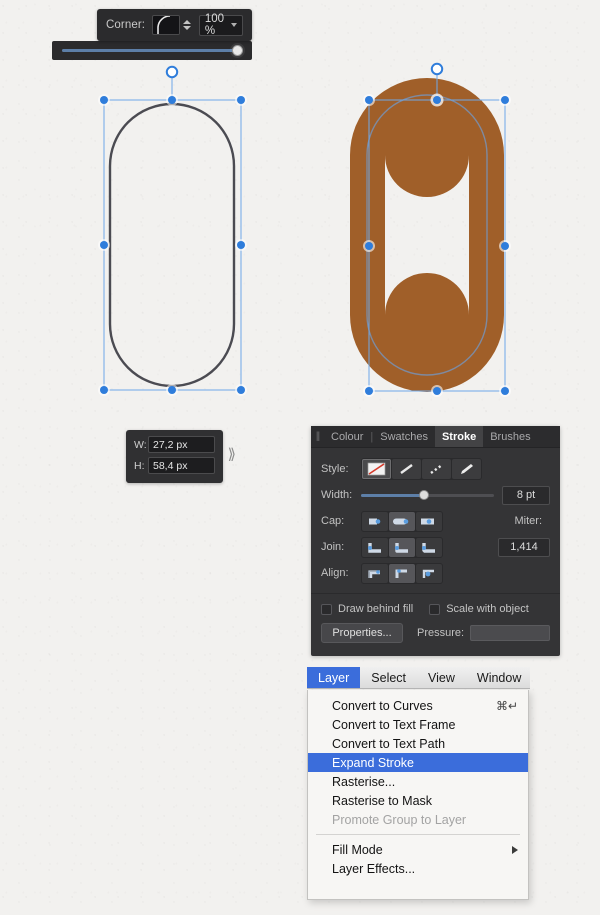  What do you see at coordinates (382, 705) in the screenshot?
I see `menu-item-label: Convert to Curves` at bounding box center [382, 705].